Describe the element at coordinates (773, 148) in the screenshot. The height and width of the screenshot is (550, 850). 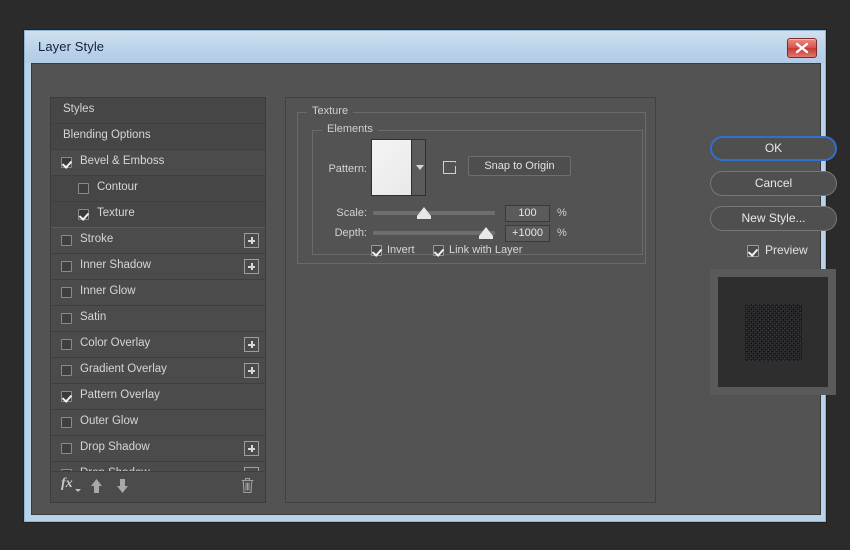
I see `ok-button: OK` at that location.